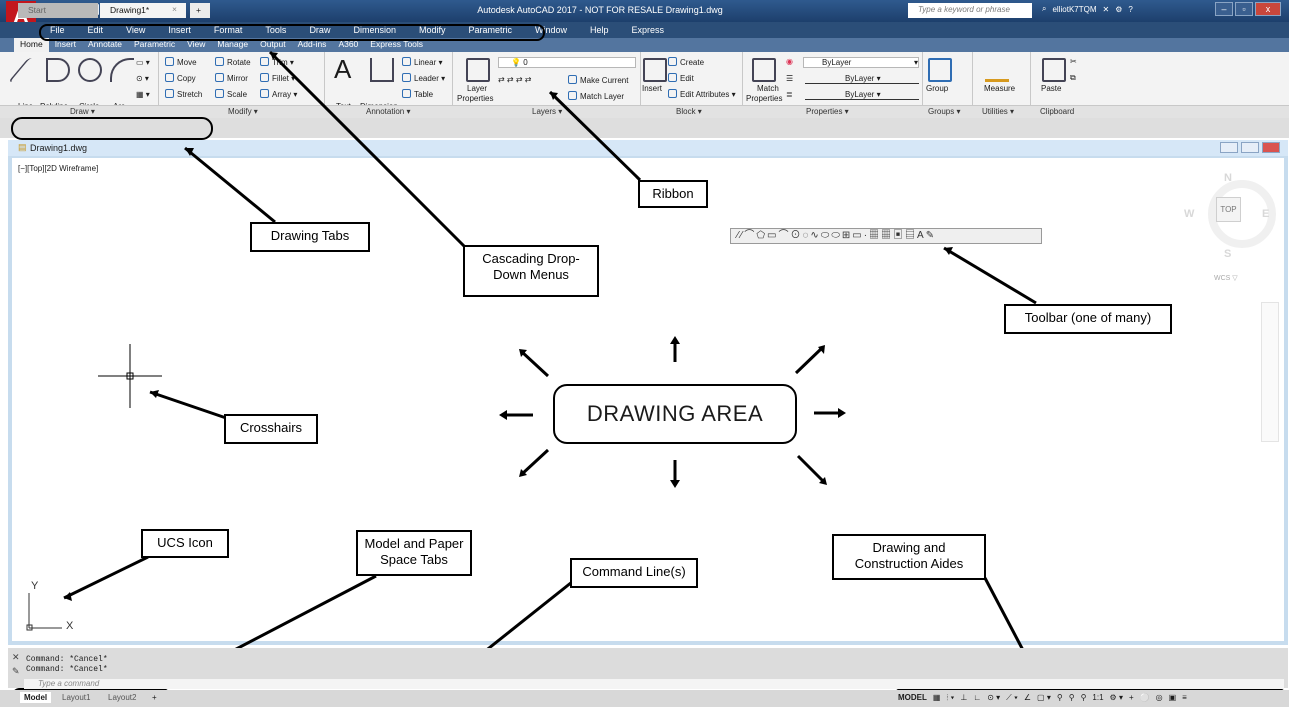 This screenshot has height=707, width=1289. I want to click on grid-icon: ▦, so click(937, 698).